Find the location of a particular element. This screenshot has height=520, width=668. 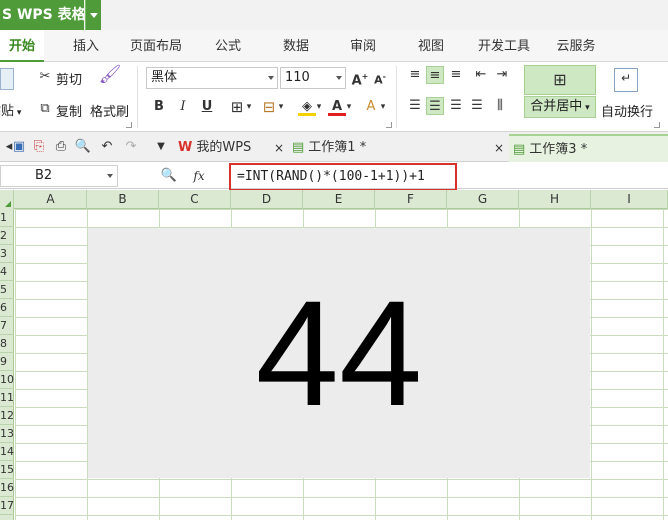

distributed-align-icon: ⫼ is located at coordinates (500, 106).